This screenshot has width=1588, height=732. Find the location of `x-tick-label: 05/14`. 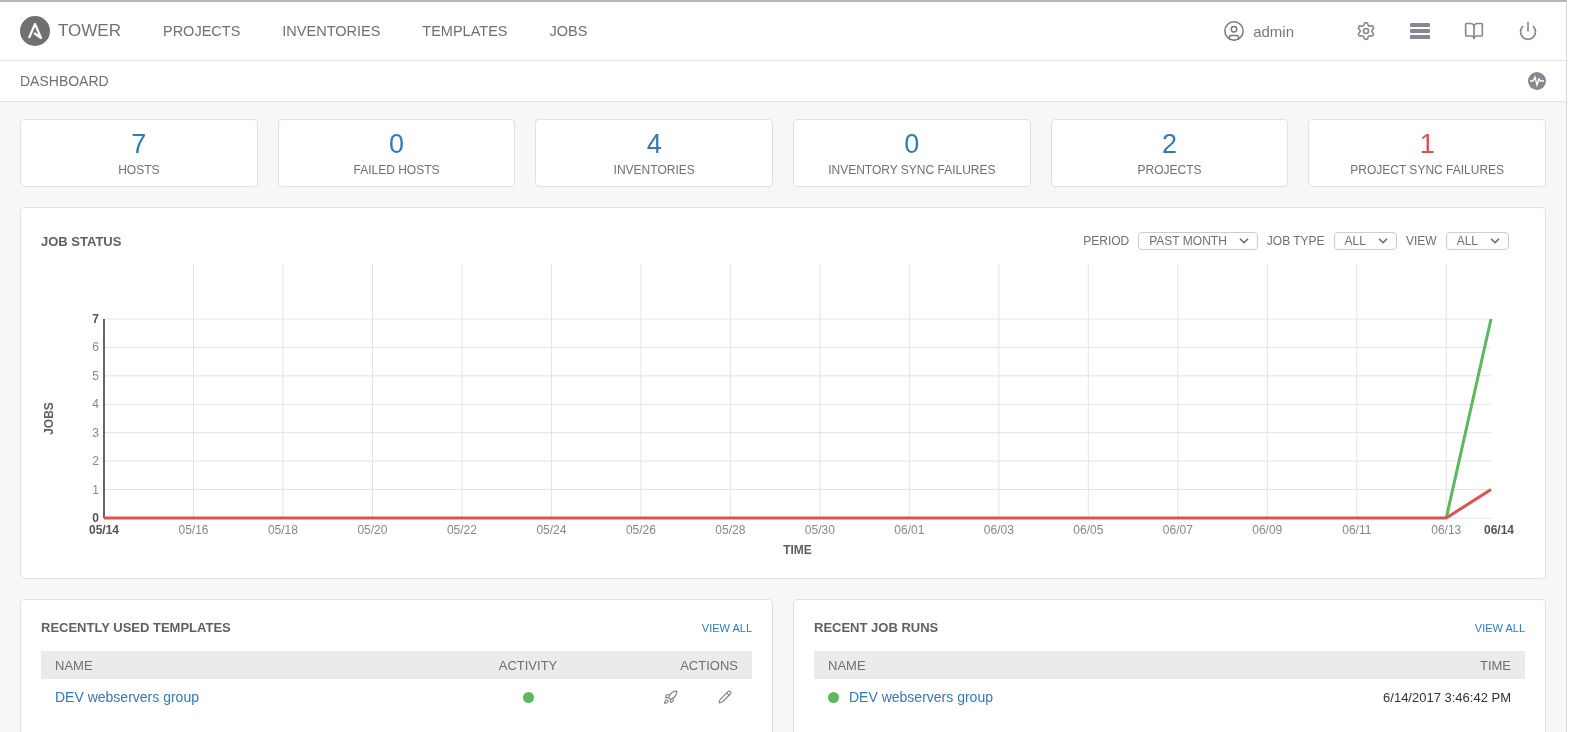

x-tick-label: 05/14 is located at coordinates (104, 530).